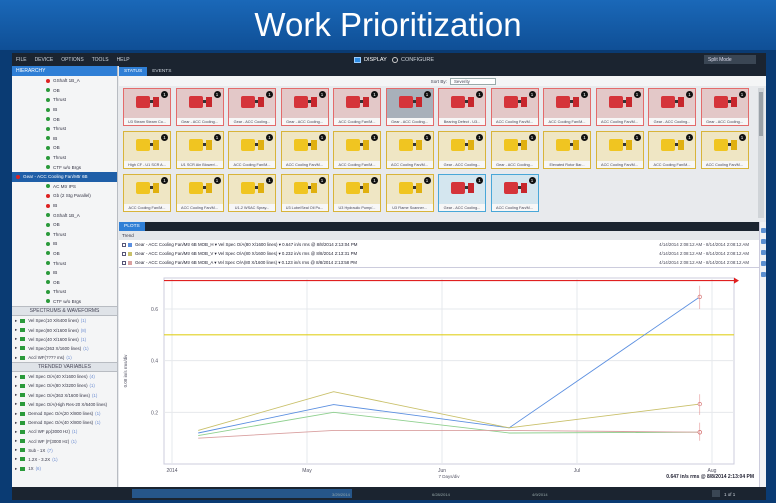 Image resolution: width=776 pixels, height=503 pixels. What do you see at coordinates (761, 114) in the screenshot?
I see `scroll-thumb` at bounding box center [761, 114].